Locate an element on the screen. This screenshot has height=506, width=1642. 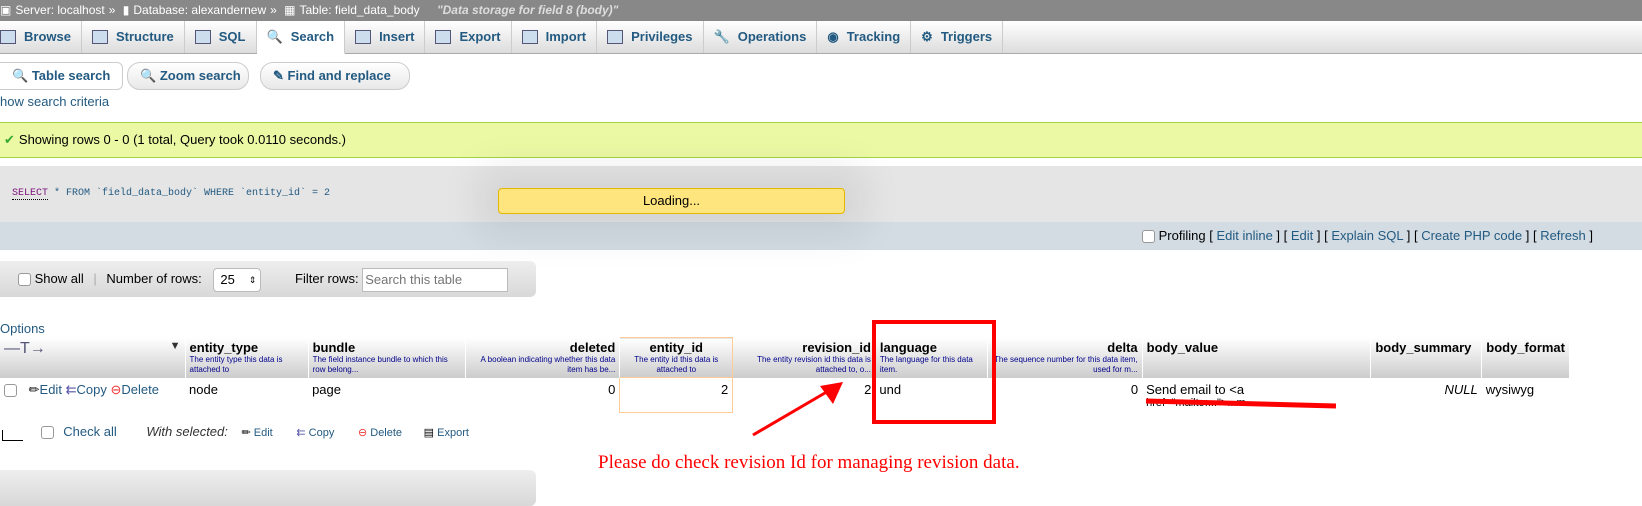
profiling-label: Profiling is located at coordinates (1182, 235).